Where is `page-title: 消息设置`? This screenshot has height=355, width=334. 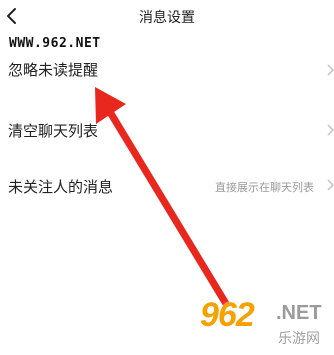
page-title: 消息设置 is located at coordinates (167, 18).